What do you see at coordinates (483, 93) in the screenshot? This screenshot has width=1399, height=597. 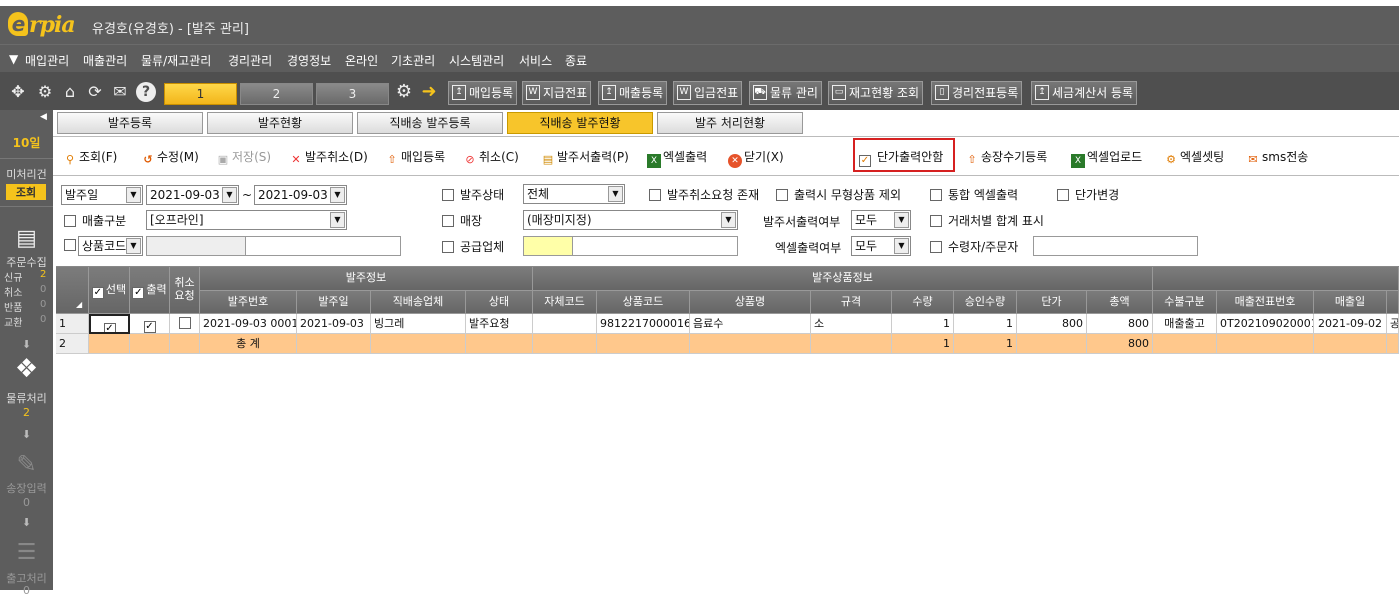 I see `quick-purchase-button: ↥ 매입등록` at bounding box center [483, 93].